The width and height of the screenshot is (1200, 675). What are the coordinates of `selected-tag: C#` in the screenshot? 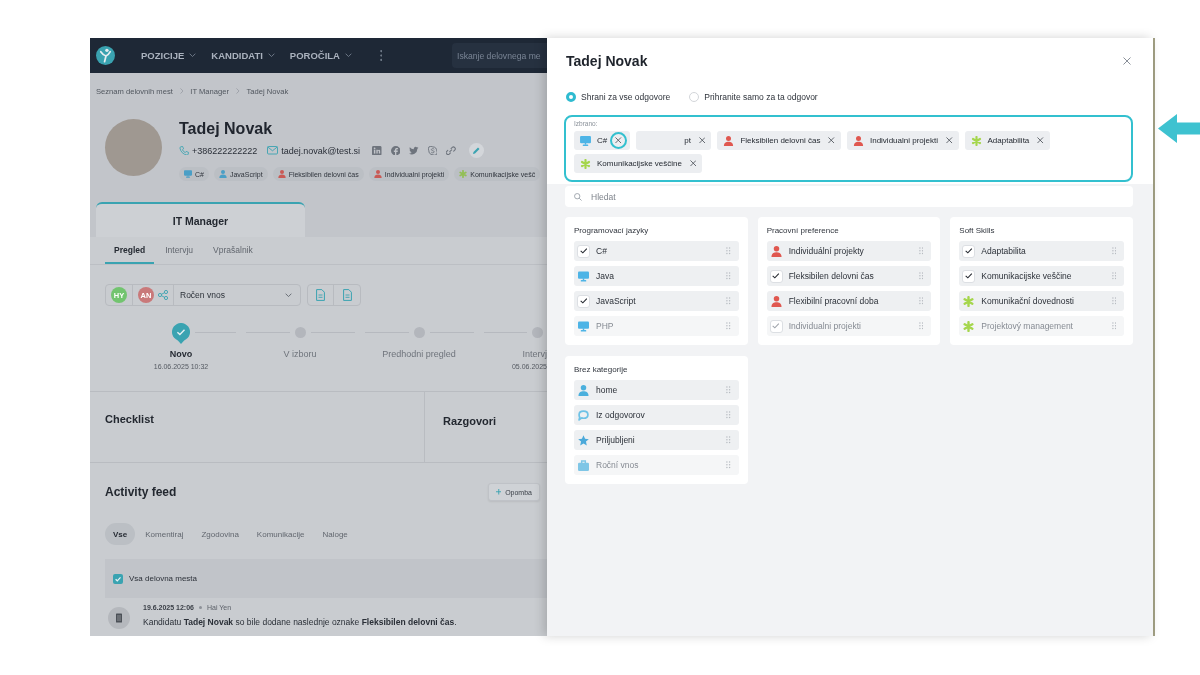 It's located at (602, 140).